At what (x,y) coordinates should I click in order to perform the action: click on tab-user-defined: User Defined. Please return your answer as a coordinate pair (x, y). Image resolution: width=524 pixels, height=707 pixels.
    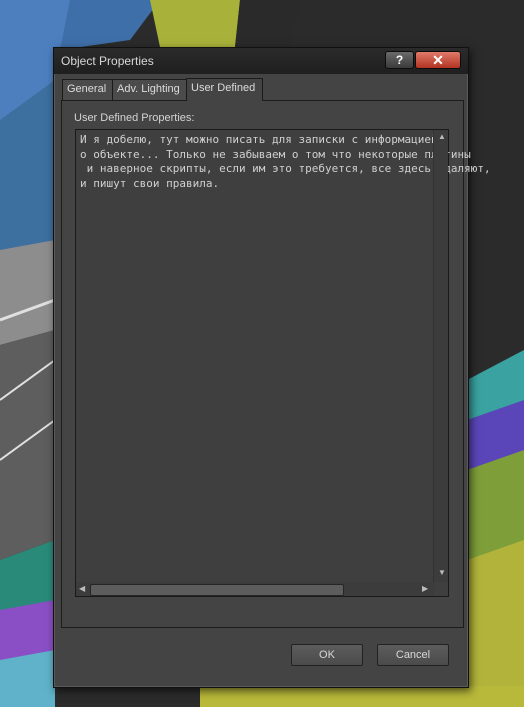
    Looking at the image, I should click on (224, 89).